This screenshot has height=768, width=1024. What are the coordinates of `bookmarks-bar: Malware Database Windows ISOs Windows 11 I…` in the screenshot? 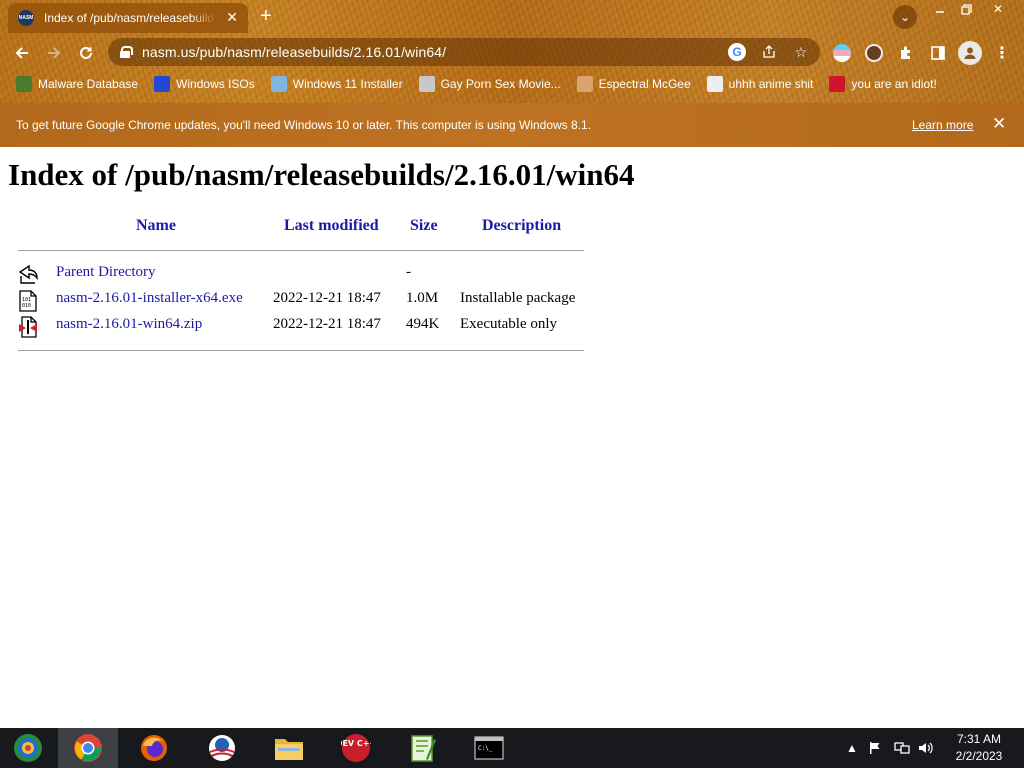 It's located at (512, 84).